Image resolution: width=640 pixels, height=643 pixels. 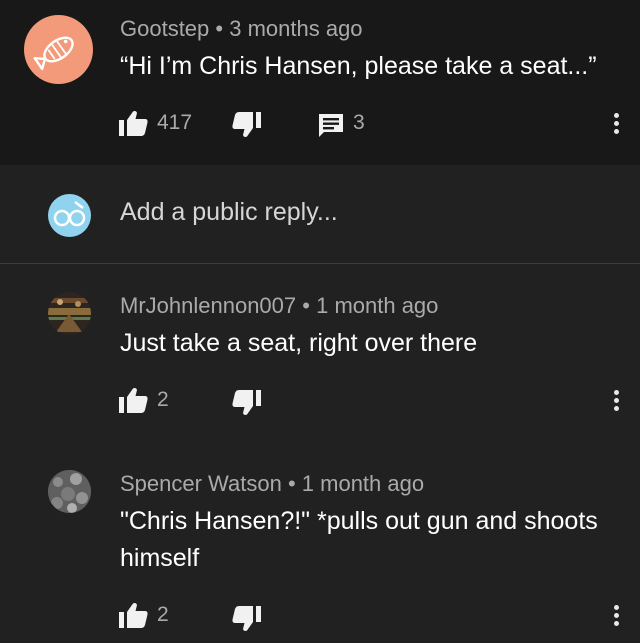 What do you see at coordinates (331, 125) in the screenshot?
I see `reply-icon` at bounding box center [331, 125].